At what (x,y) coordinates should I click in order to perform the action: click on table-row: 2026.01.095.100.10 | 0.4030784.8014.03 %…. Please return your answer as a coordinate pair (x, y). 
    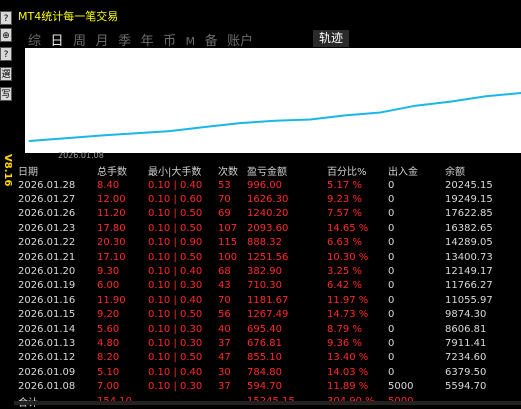
    Looking at the image, I should click on (261, 372).